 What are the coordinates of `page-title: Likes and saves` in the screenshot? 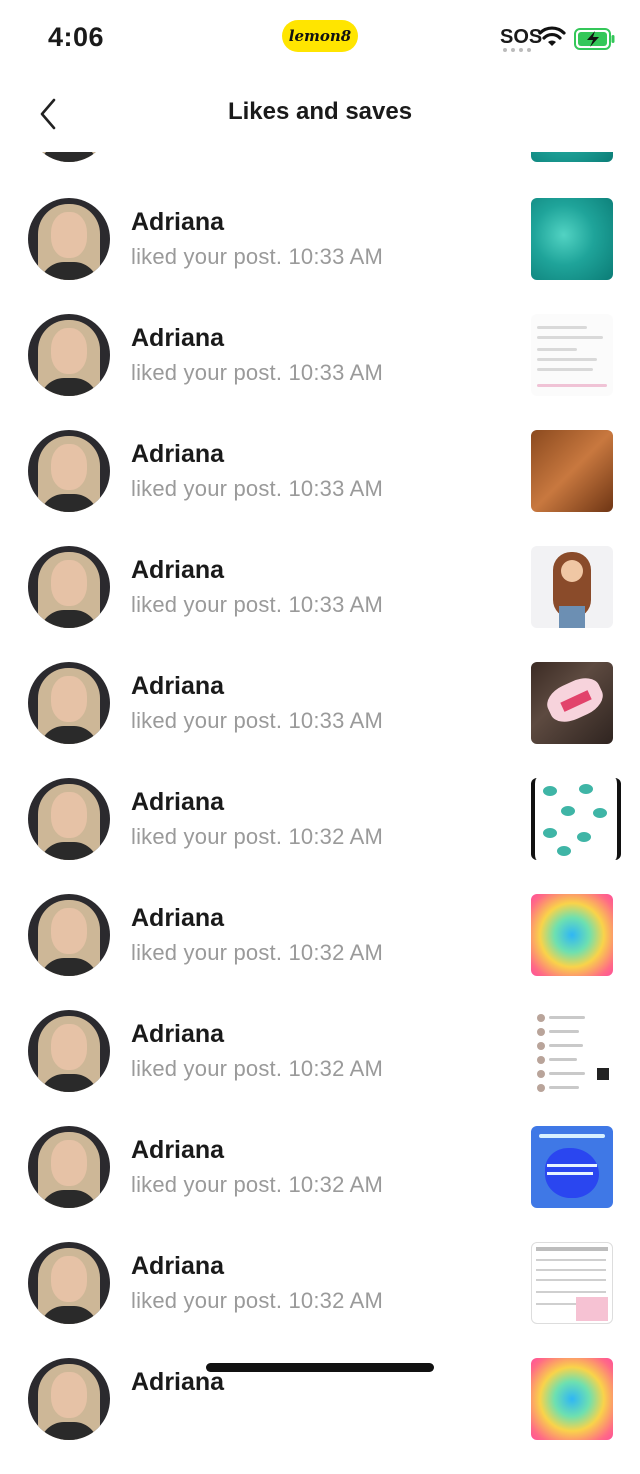 It's located at (320, 111).